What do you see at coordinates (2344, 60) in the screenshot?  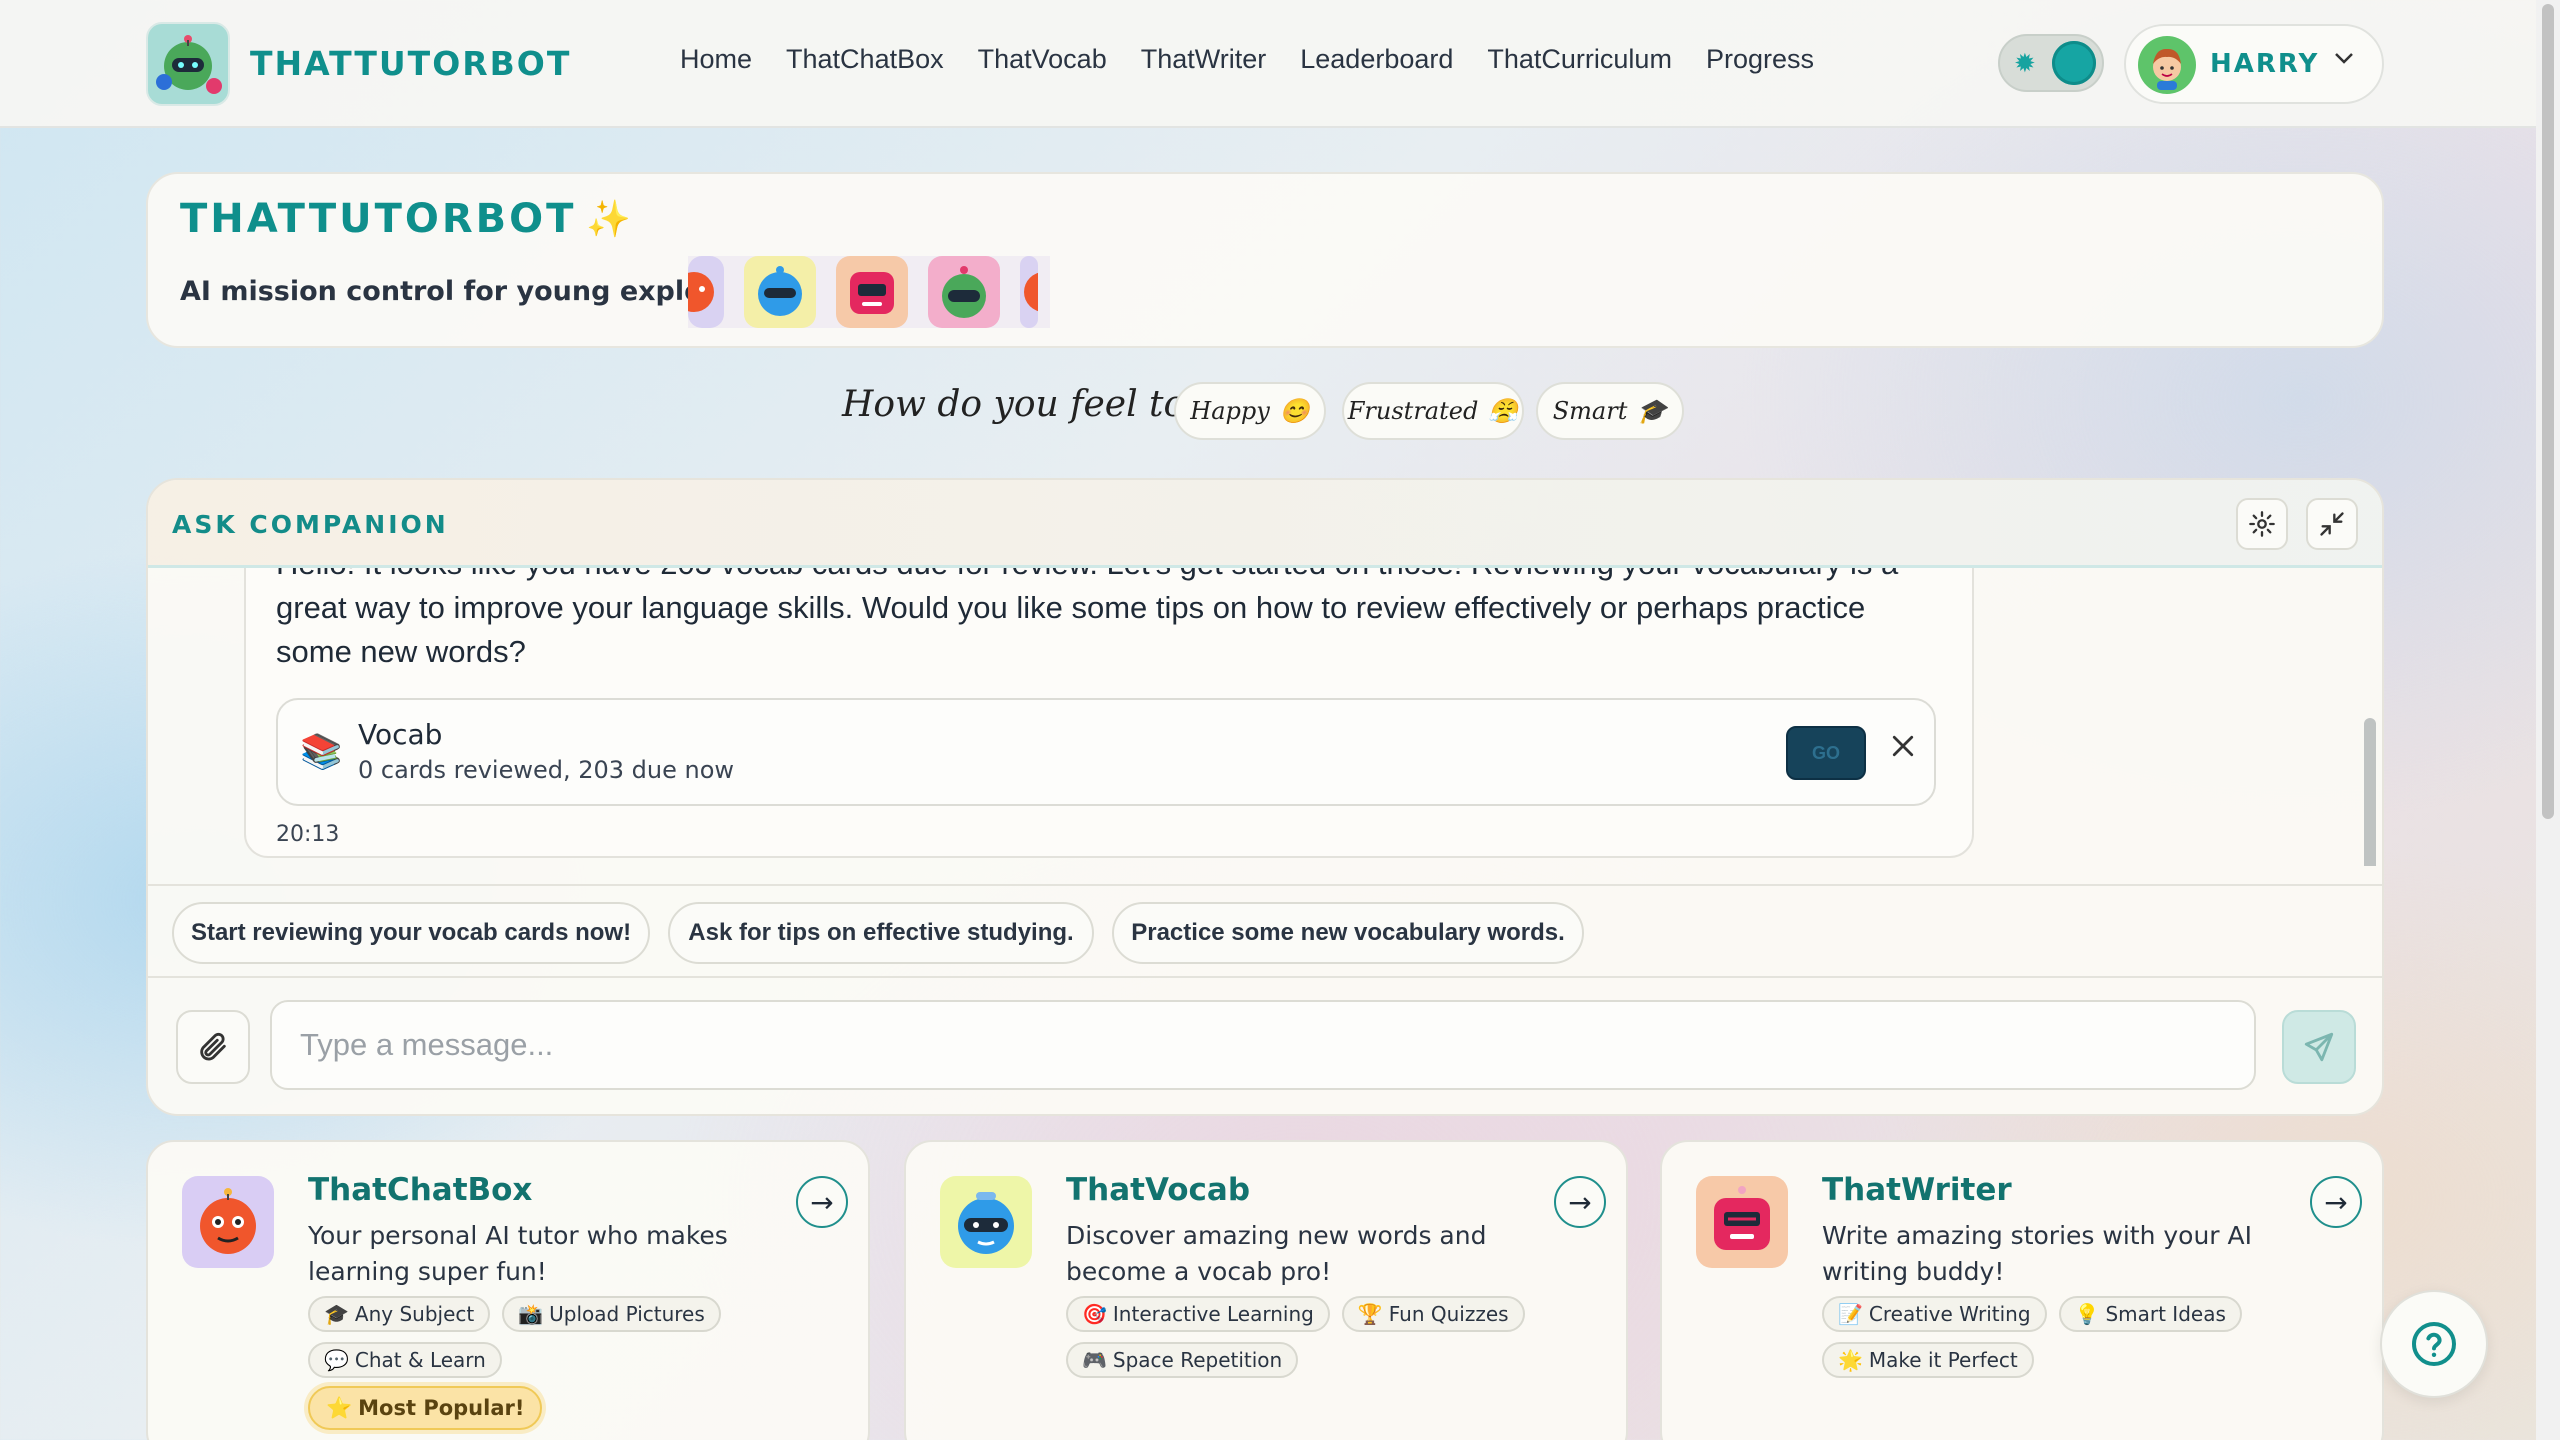 I see `chevron-down-icon` at bounding box center [2344, 60].